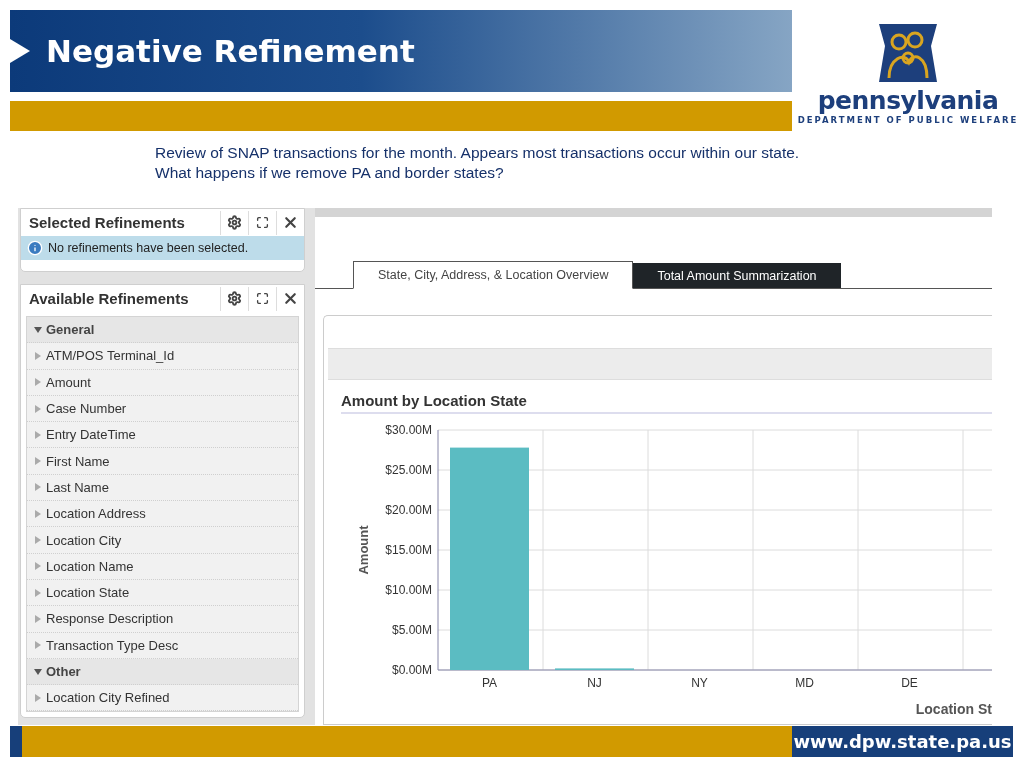 Image resolution: width=1024 pixels, height=768 pixels. Describe the element at coordinates (737, 275) in the screenshot. I see `tab: Total Amount Summarization` at that location.